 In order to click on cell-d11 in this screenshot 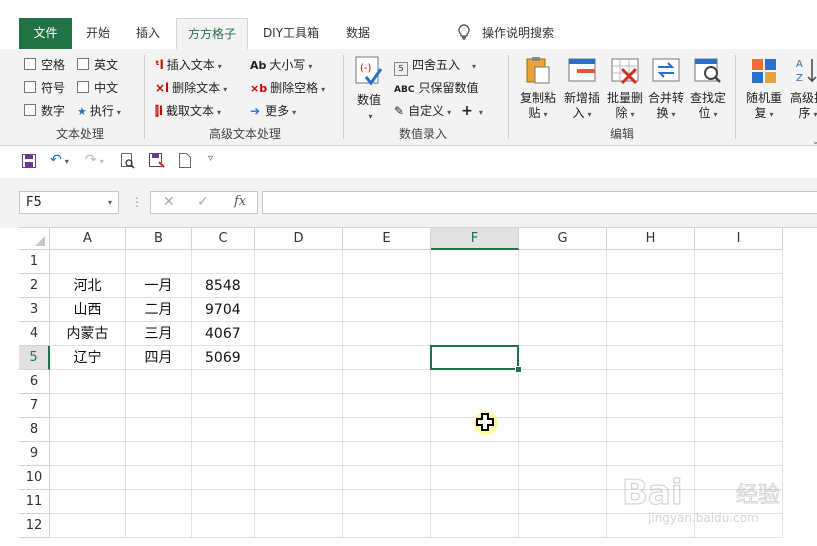, I will do `click(299, 502)`.